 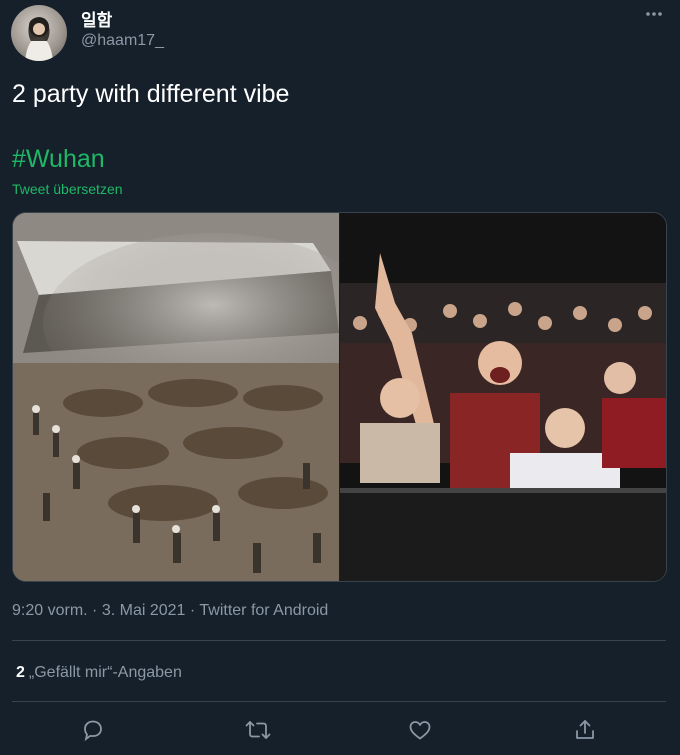 I want to click on retweet-icon, so click(x=258, y=730).